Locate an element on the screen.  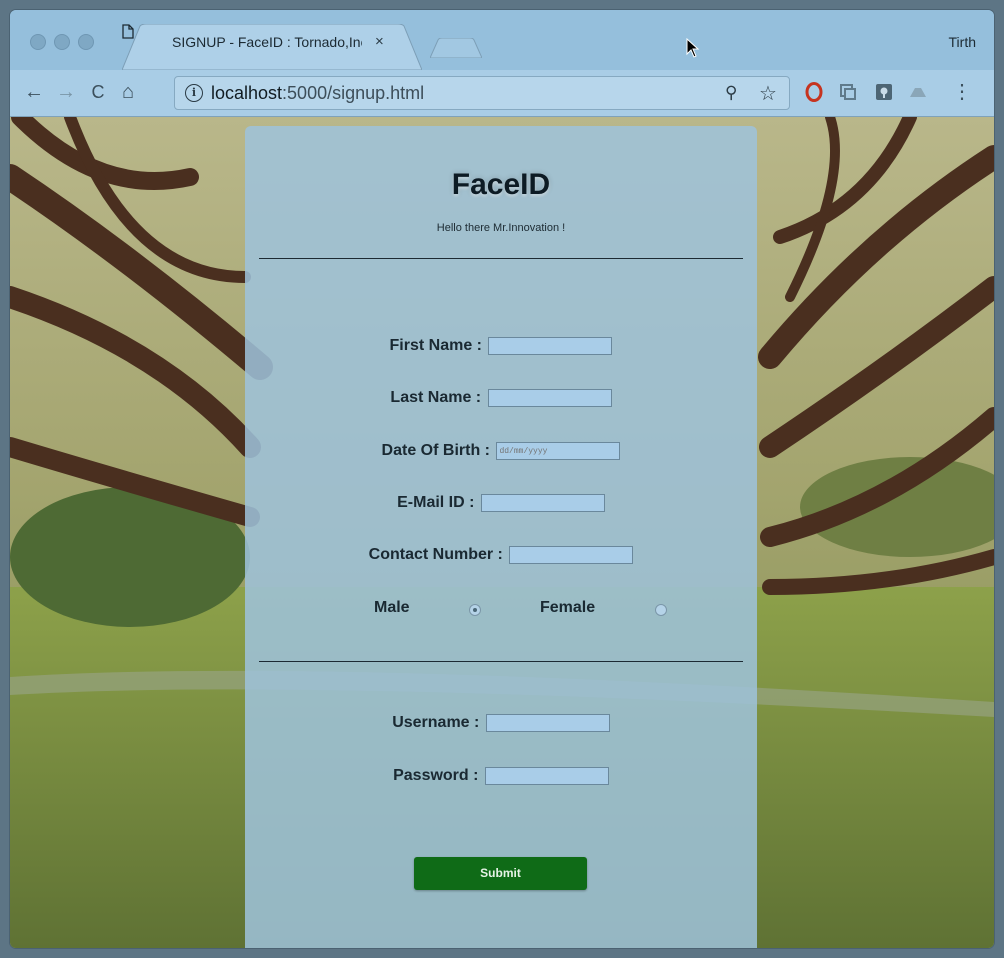
last-name-input is located at coordinates (549, 398).